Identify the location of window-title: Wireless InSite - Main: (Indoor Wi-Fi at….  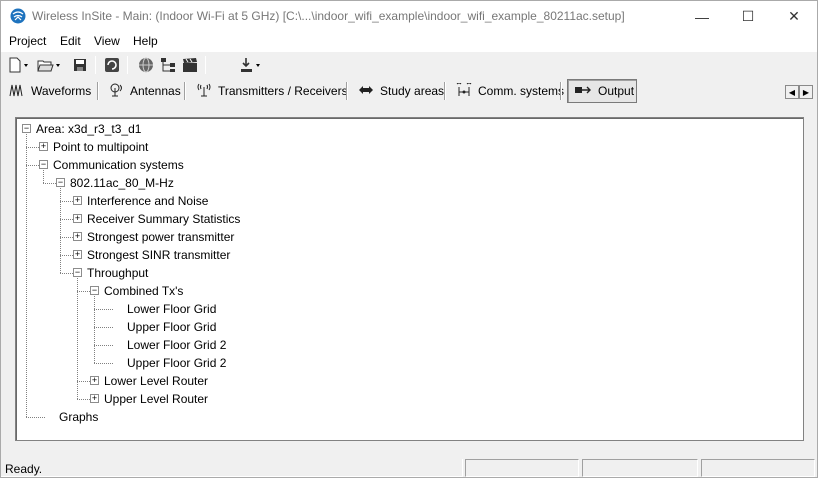
(328, 16).